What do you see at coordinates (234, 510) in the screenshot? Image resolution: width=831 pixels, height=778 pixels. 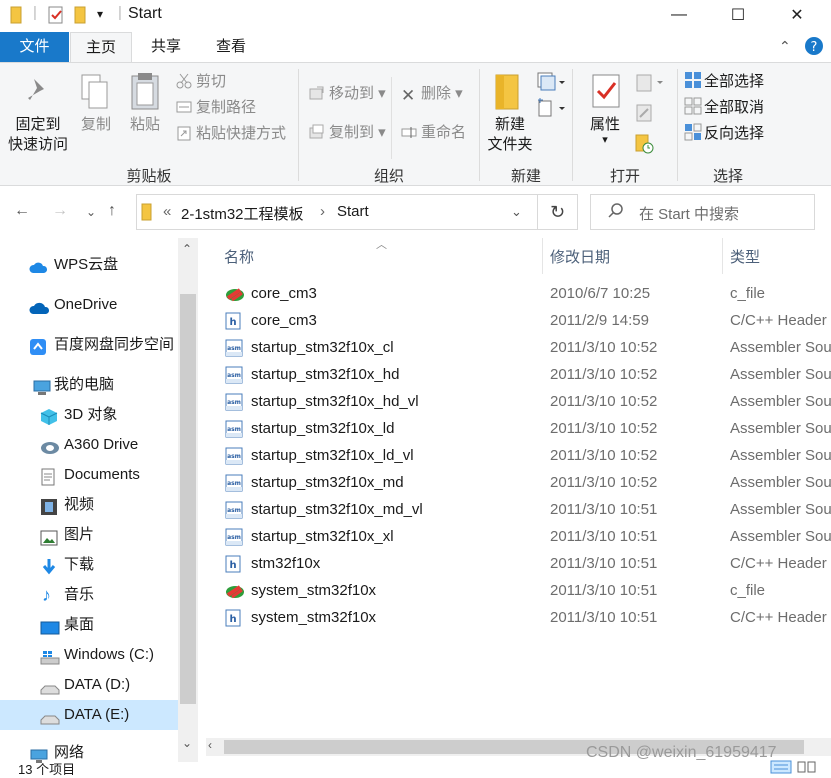 I see `svg-text: asm` at bounding box center [234, 510].